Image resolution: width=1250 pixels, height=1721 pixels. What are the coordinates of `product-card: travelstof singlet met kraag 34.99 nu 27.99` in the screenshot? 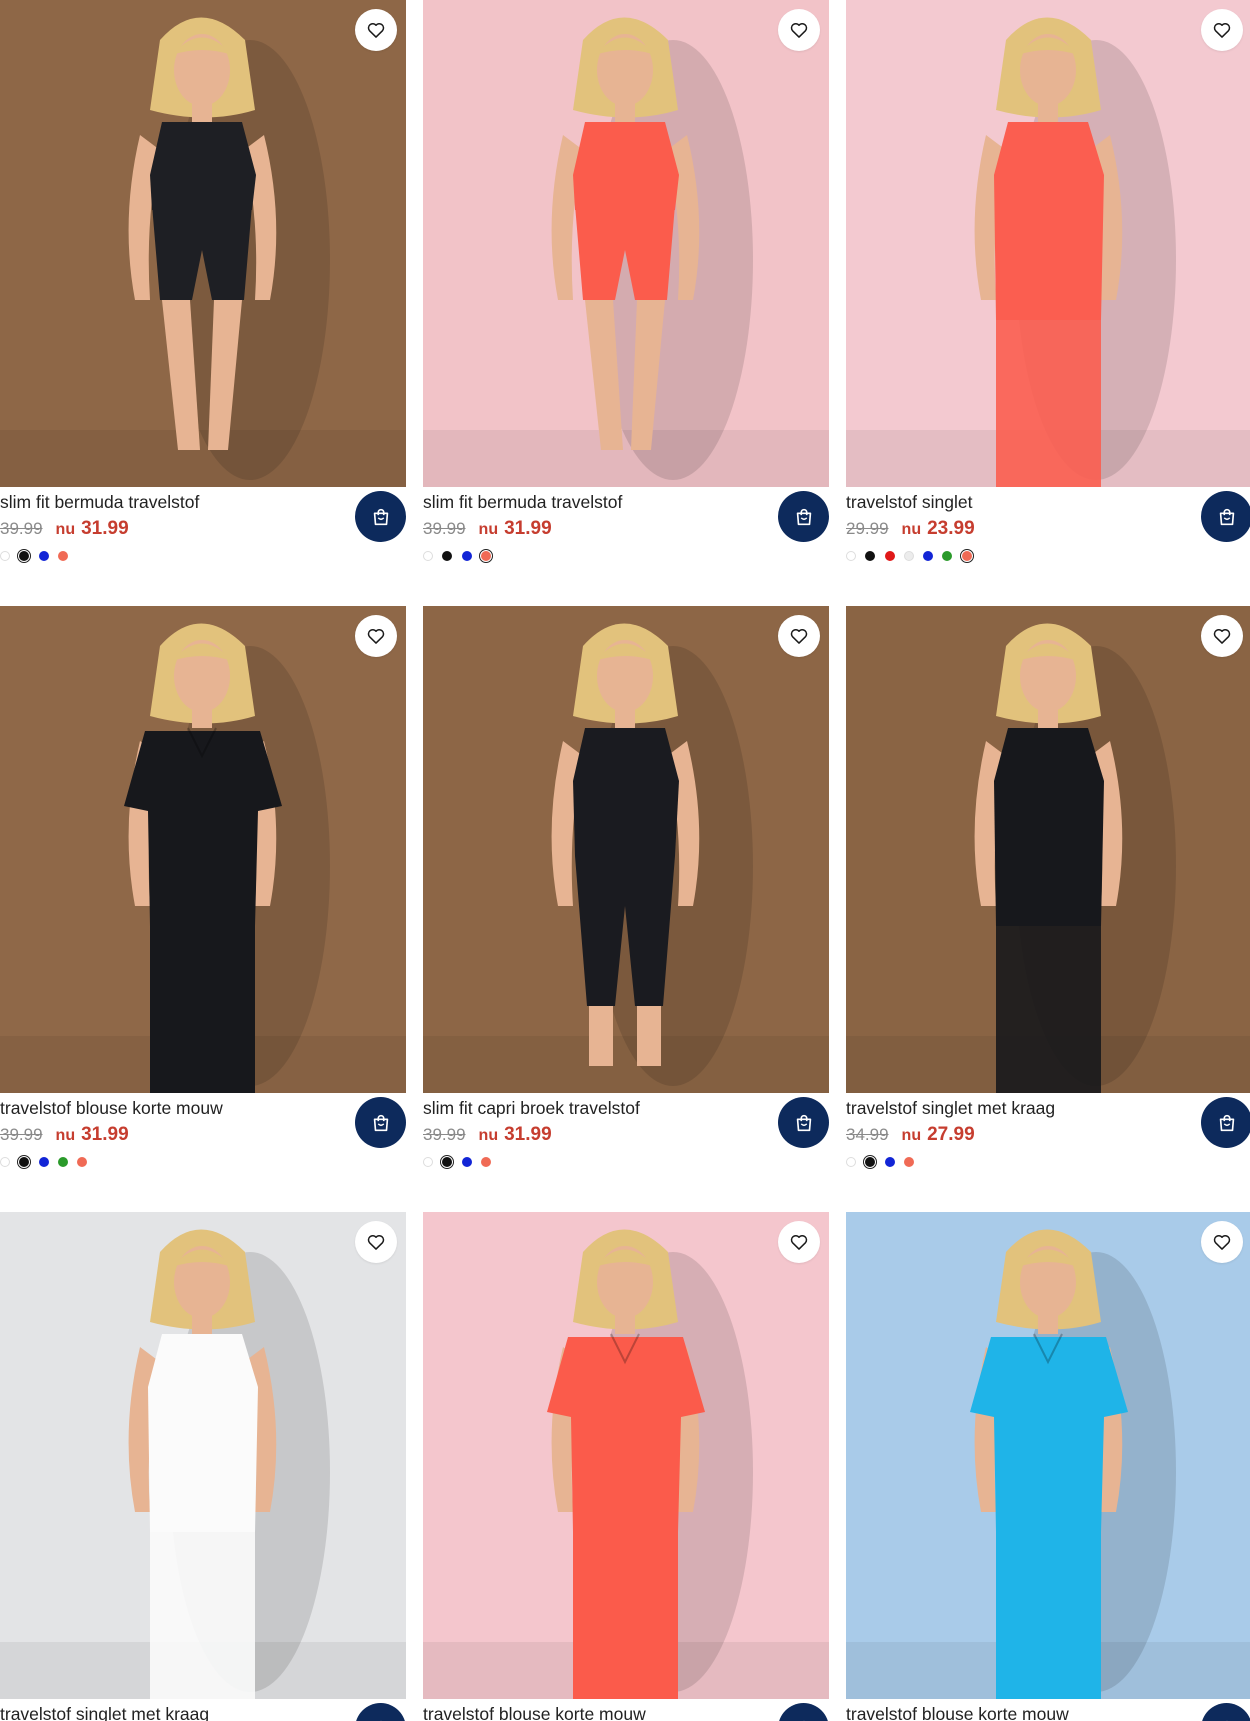 It's located at (1048, 901).